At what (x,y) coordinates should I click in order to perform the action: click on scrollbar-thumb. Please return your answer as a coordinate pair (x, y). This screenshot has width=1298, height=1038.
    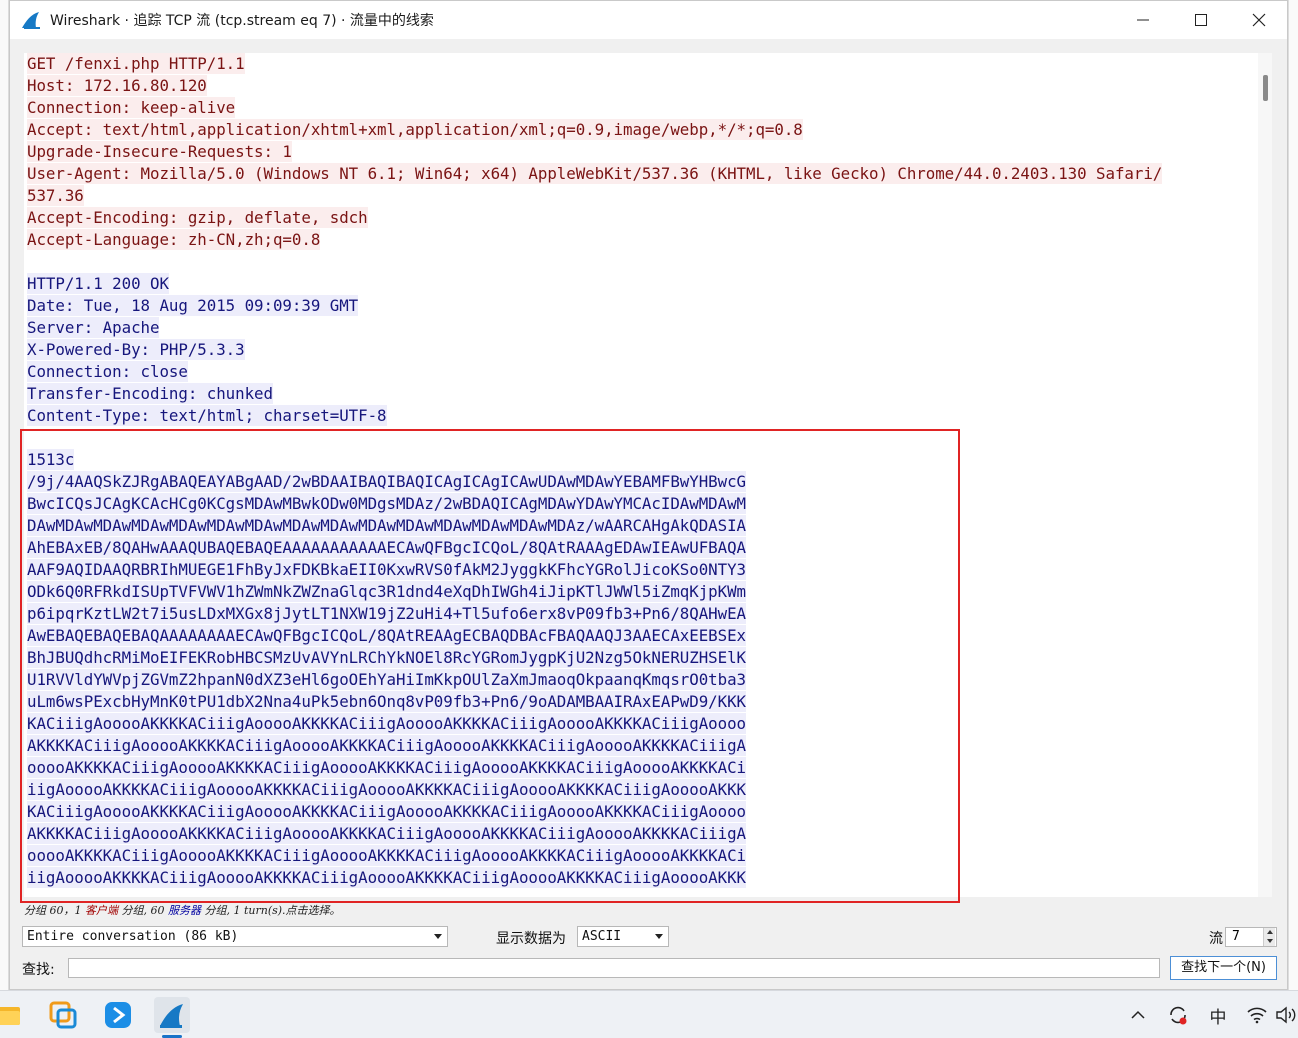
    Looking at the image, I should click on (1265, 88).